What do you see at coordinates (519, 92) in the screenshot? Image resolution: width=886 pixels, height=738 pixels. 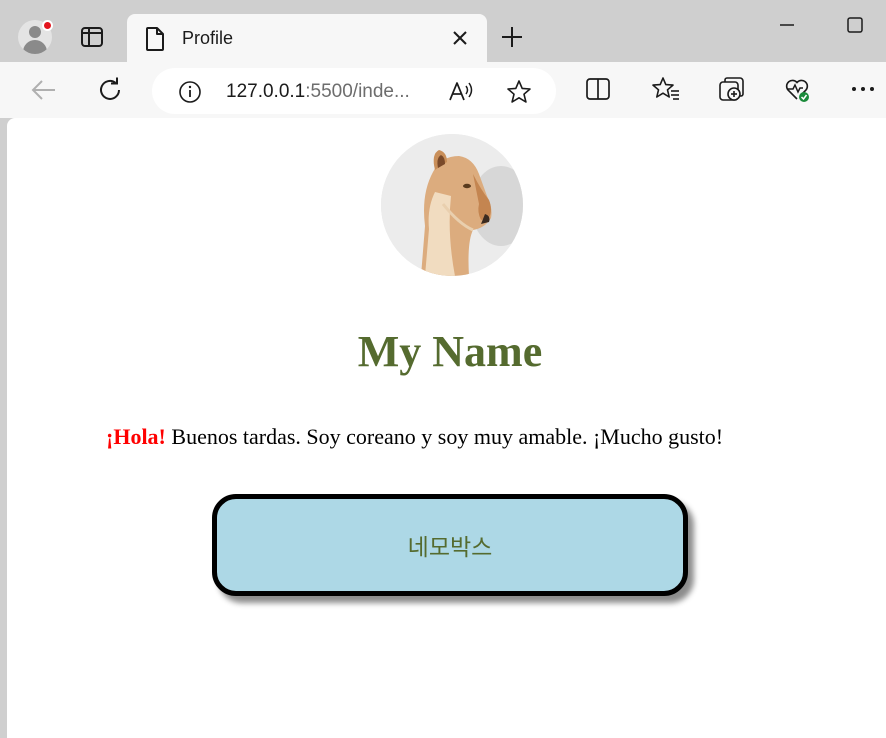 I see `favorite-icon` at bounding box center [519, 92].